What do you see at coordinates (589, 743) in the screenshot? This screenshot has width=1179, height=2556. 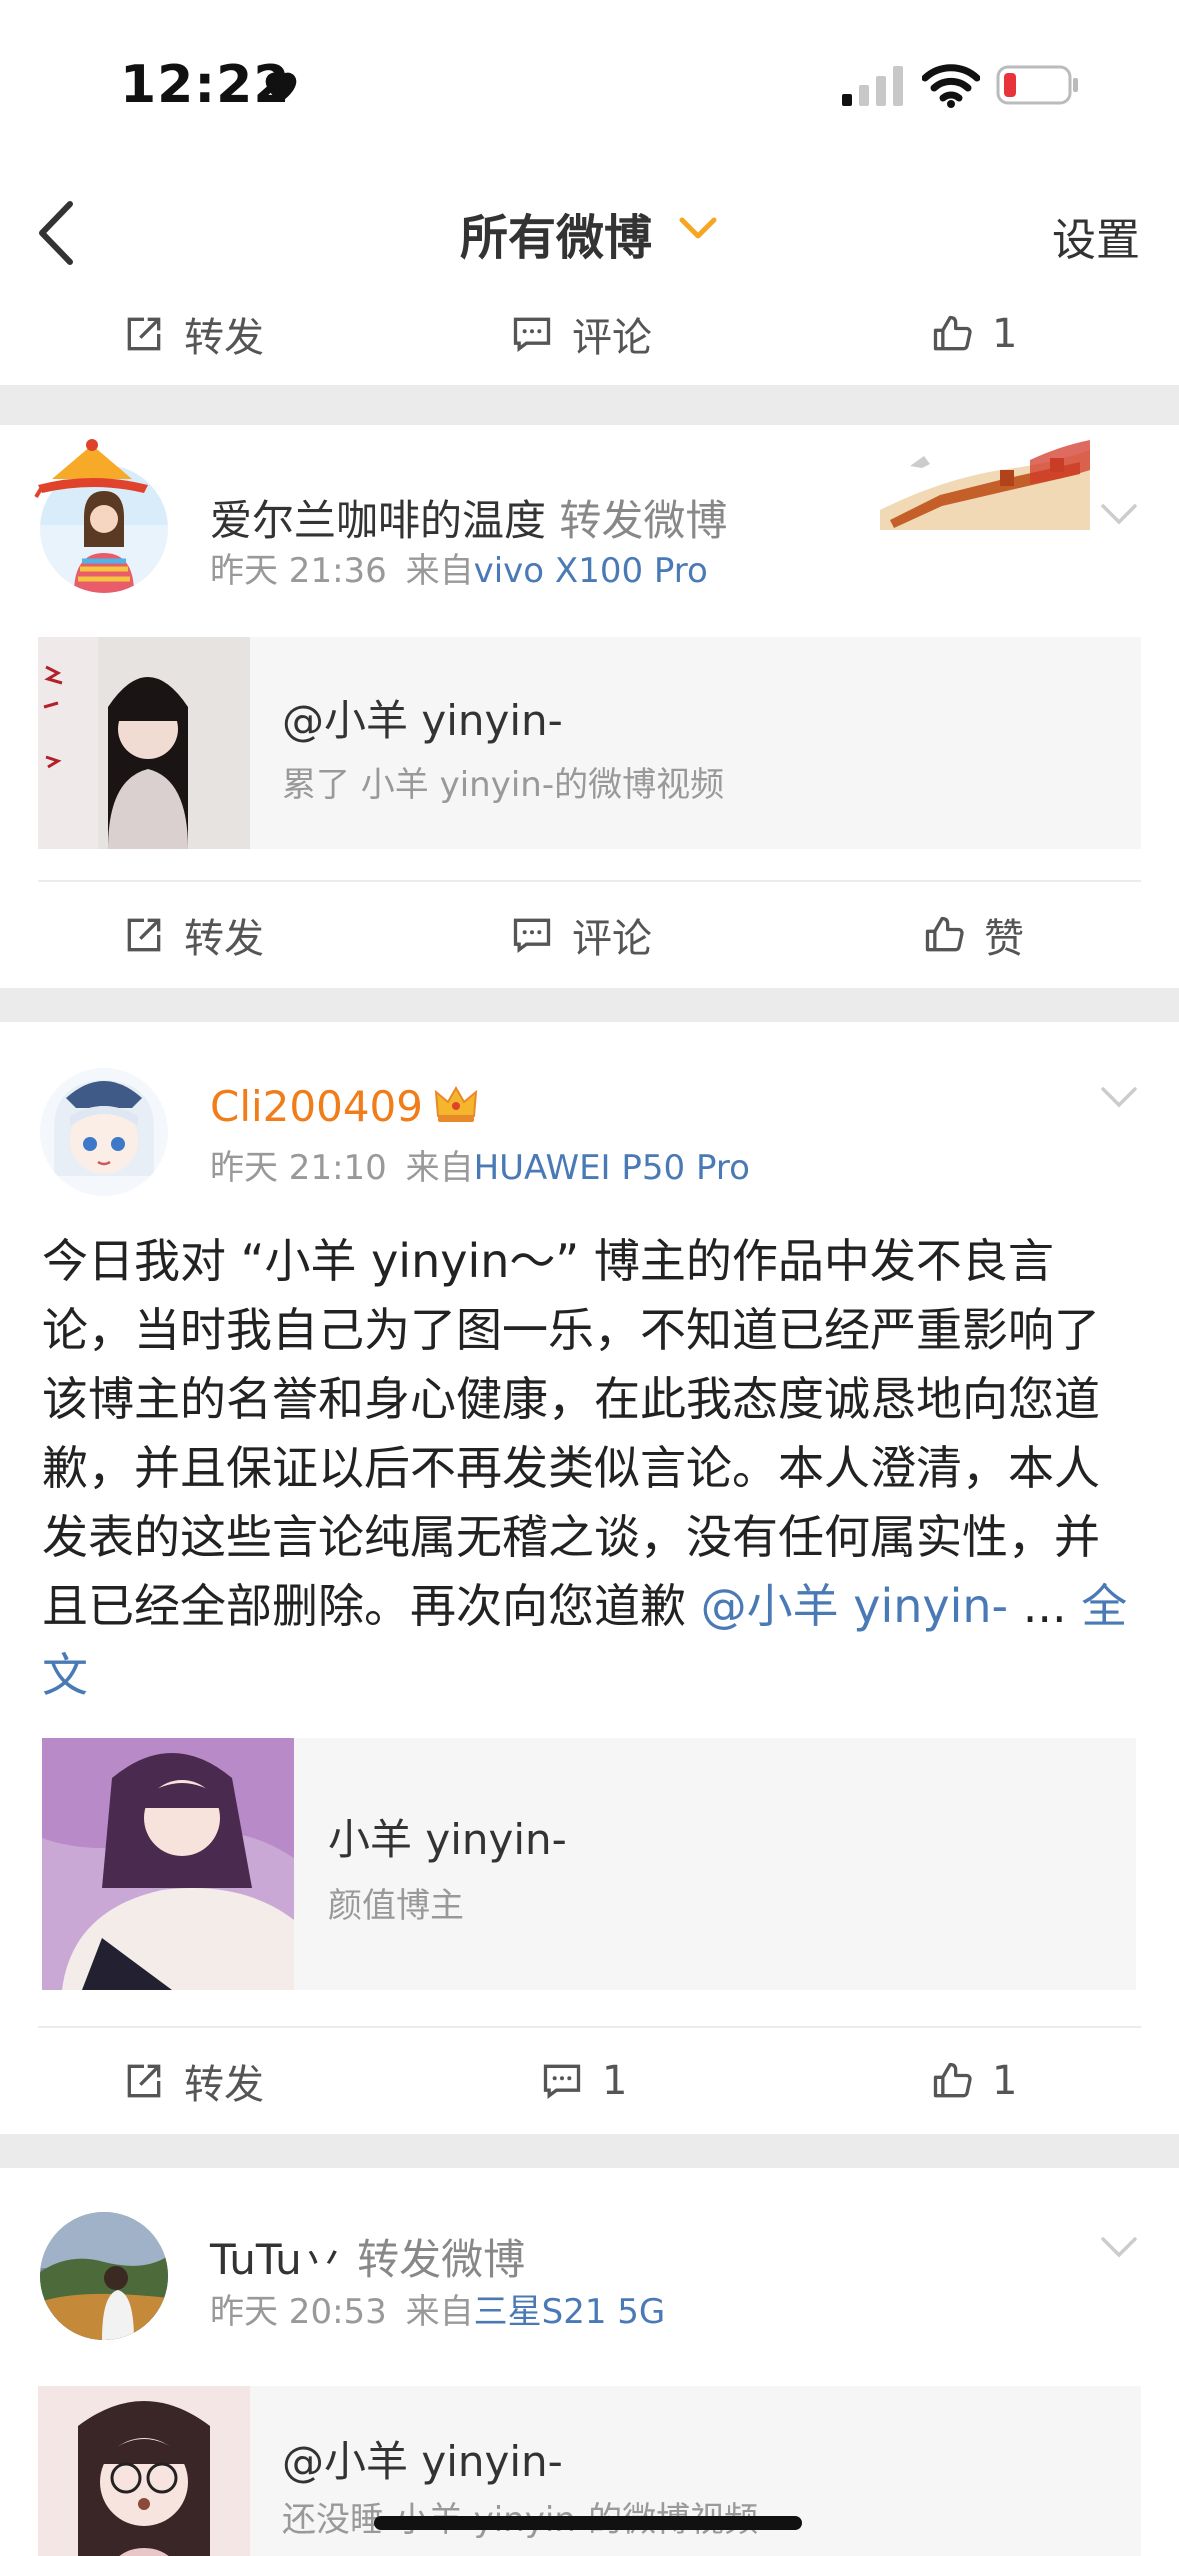 I see `embedded-video-card: @小羊 yinyin- 累了 小羊 yinyin-的微博视频` at bounding box center [589, 743].